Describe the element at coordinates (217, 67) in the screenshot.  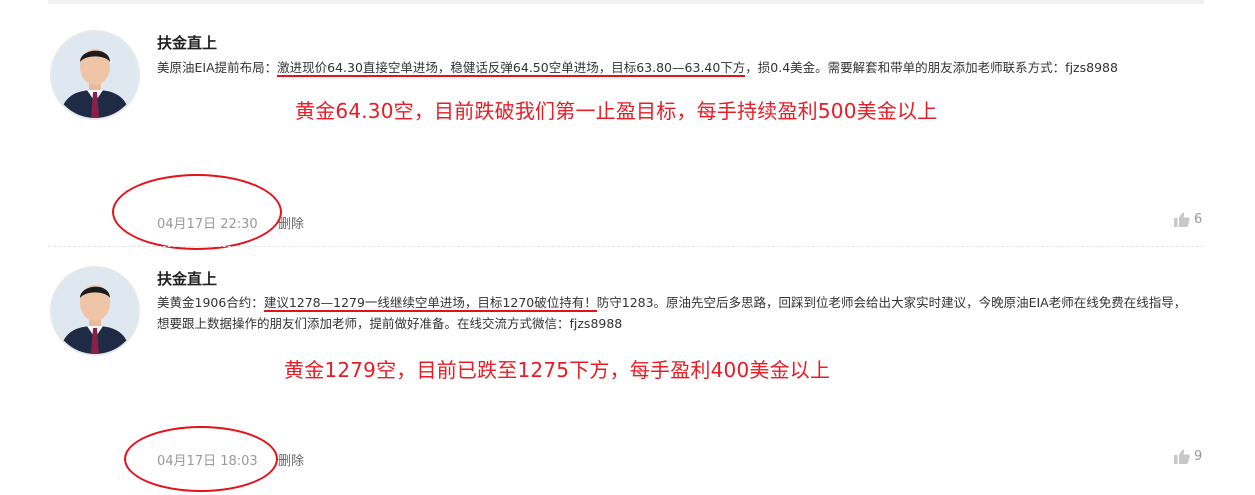
I see `content-prefix: 美原油EIA提前布局：` at that location.